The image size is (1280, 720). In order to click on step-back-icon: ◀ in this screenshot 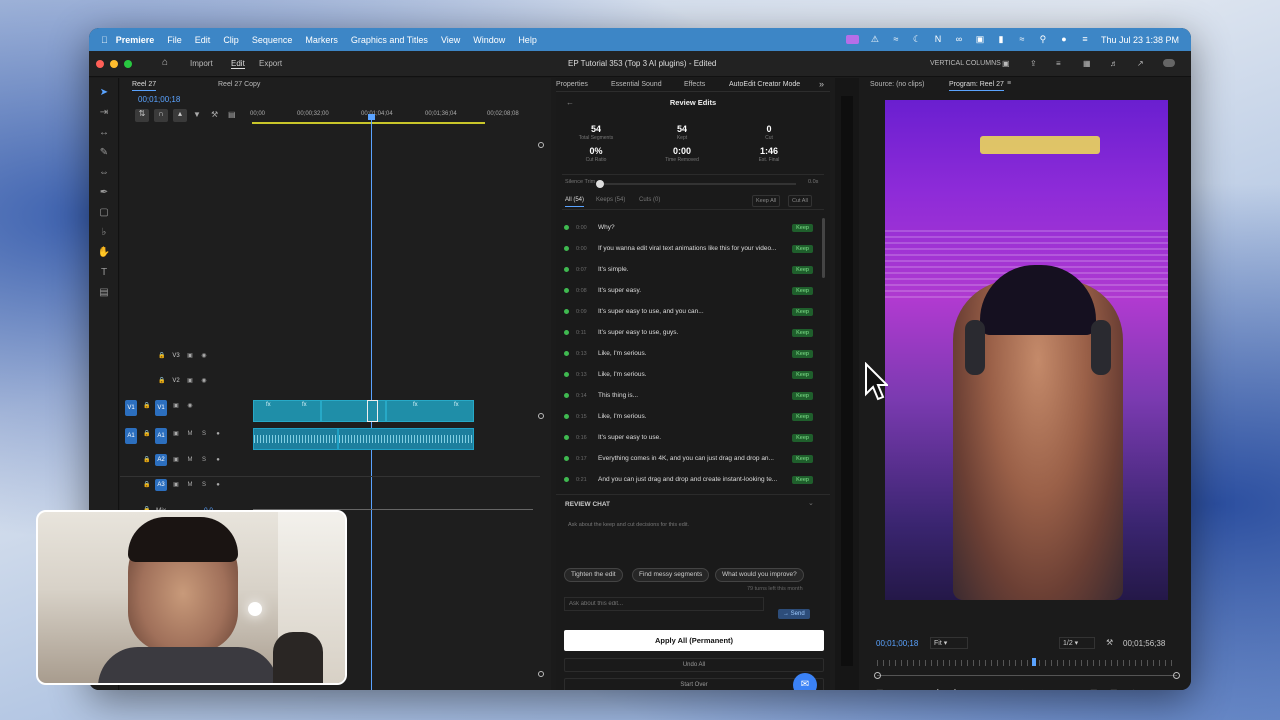, I will do `click(1006, 689)`.